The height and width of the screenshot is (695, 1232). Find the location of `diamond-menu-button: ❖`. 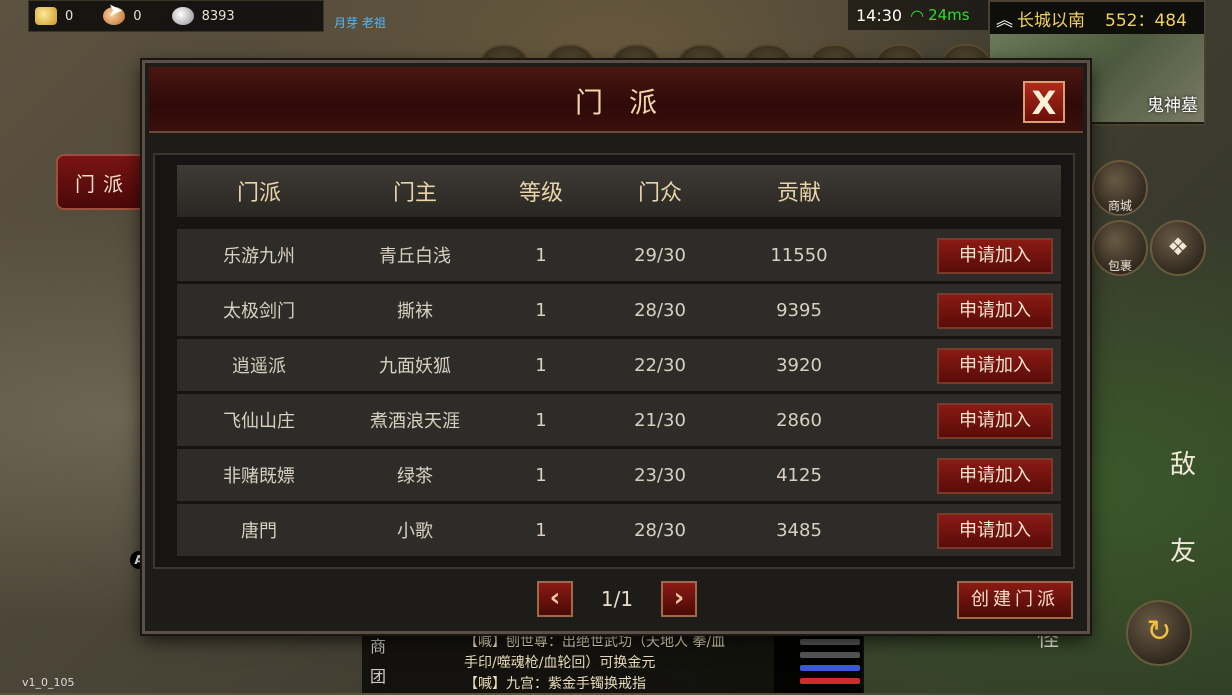

diamond-menu-button: ❖ is located at coordinates (1178, 248).